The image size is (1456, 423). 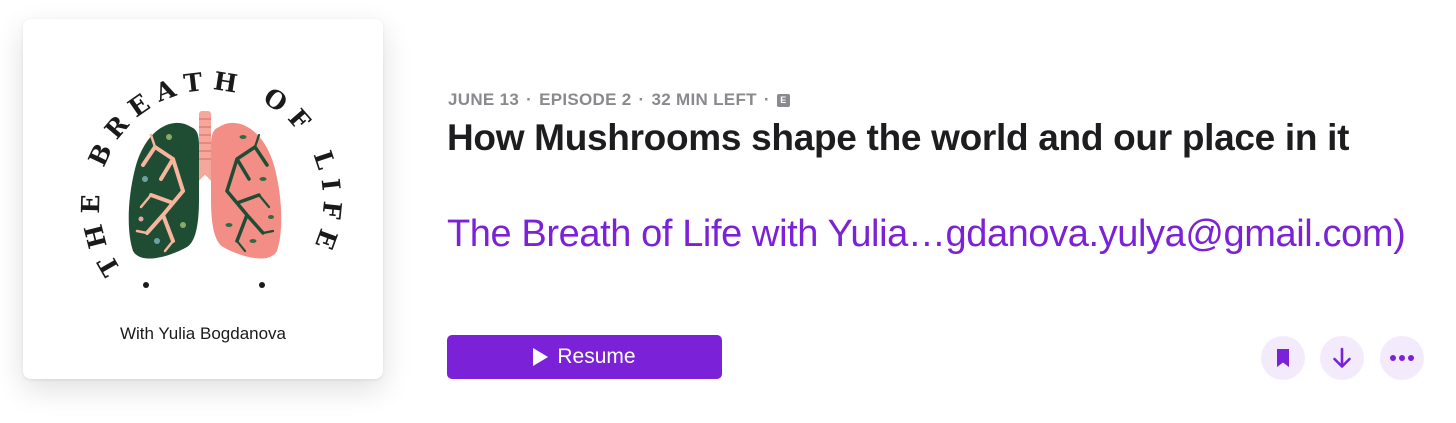 I want to click on bookmark-button, so click(x=1283, y=358).